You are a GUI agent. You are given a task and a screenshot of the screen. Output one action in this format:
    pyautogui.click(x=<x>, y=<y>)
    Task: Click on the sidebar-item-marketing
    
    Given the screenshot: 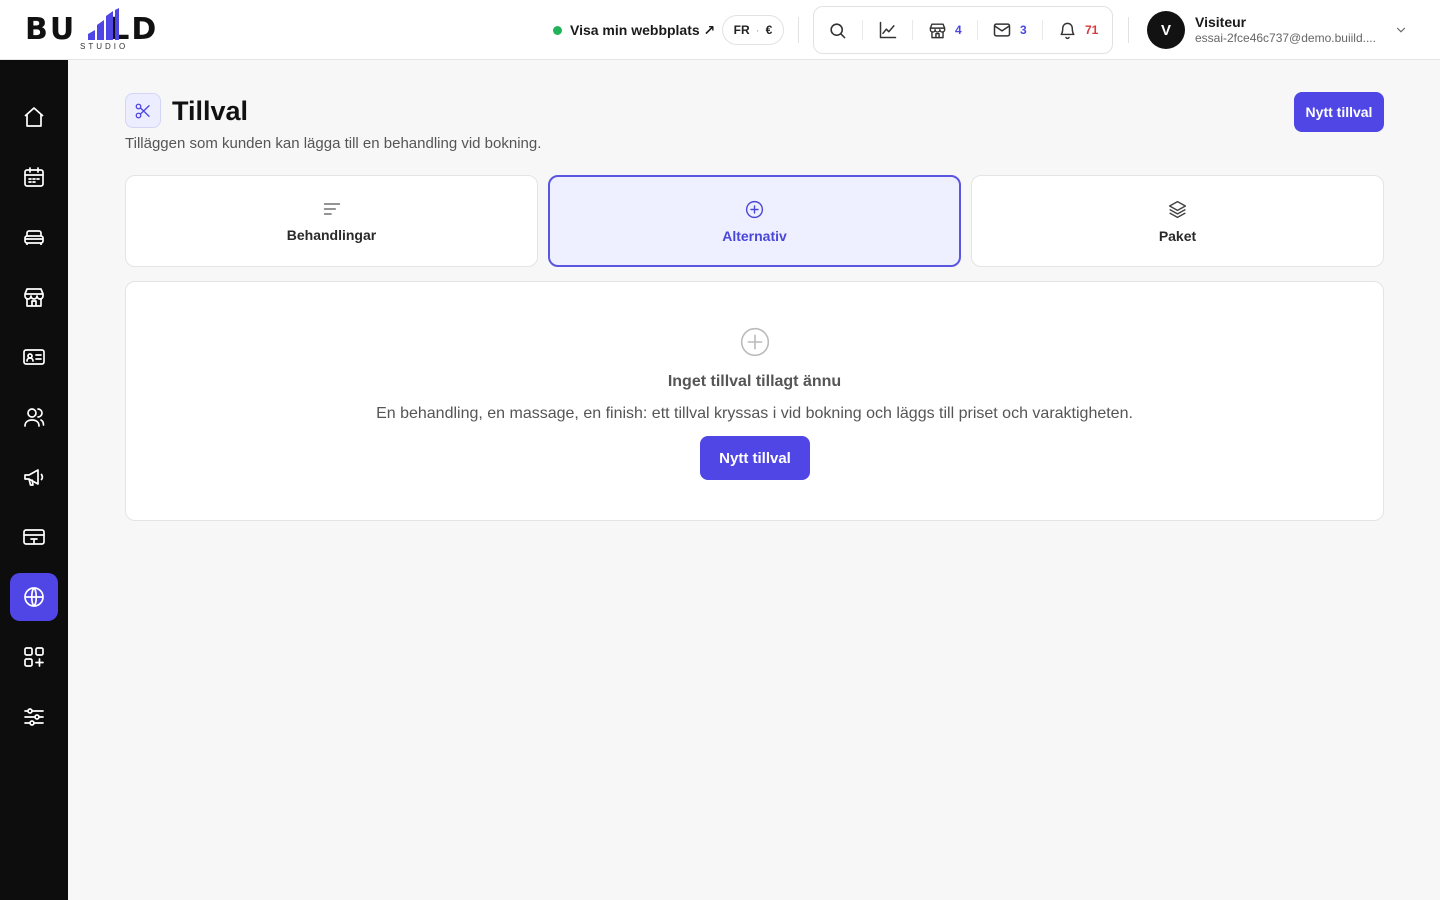 What is the action you would take?
    pyautogui.click(x=34, y=477)
    